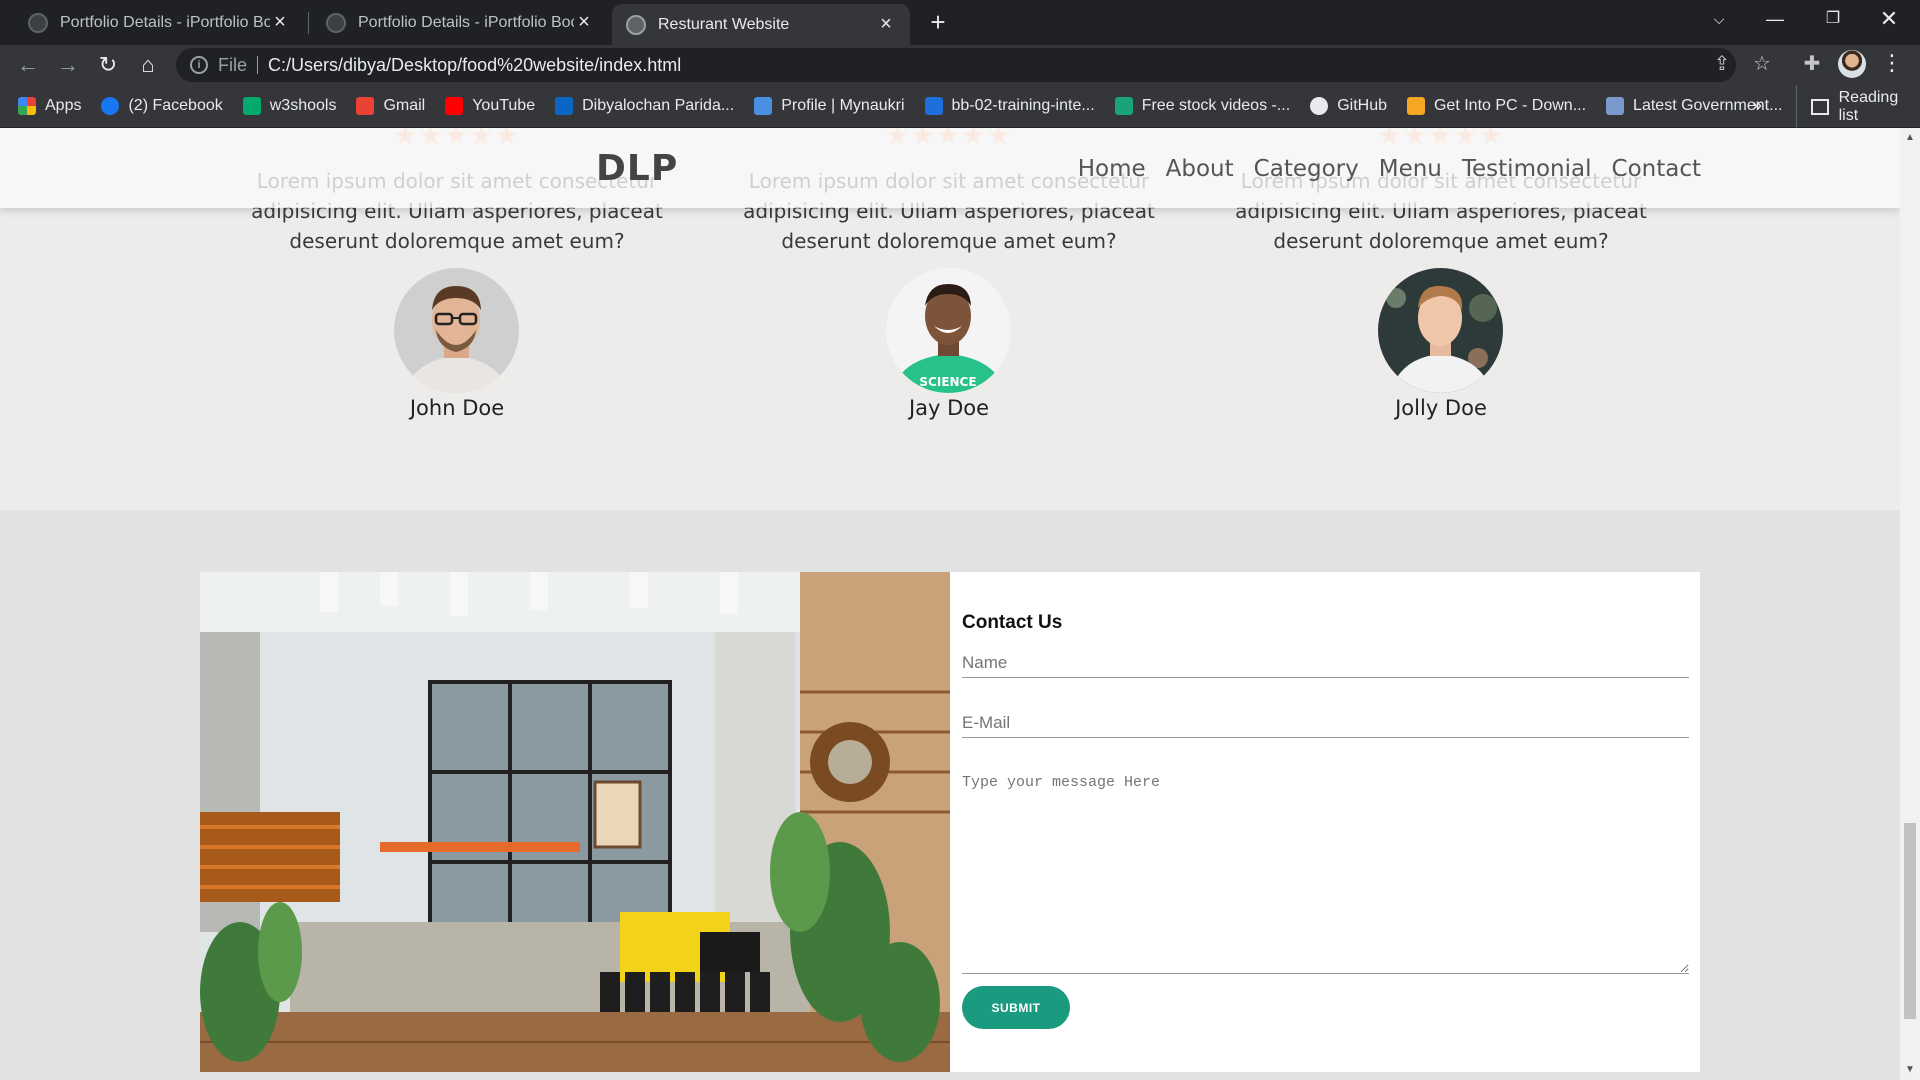 This screenshot has width=1920, height=1080. What do you see at coordinates (1910, 604) in the screenshot?
I see `page-scrollbar: ▲ ▼` at bounding box center [1910, 604].